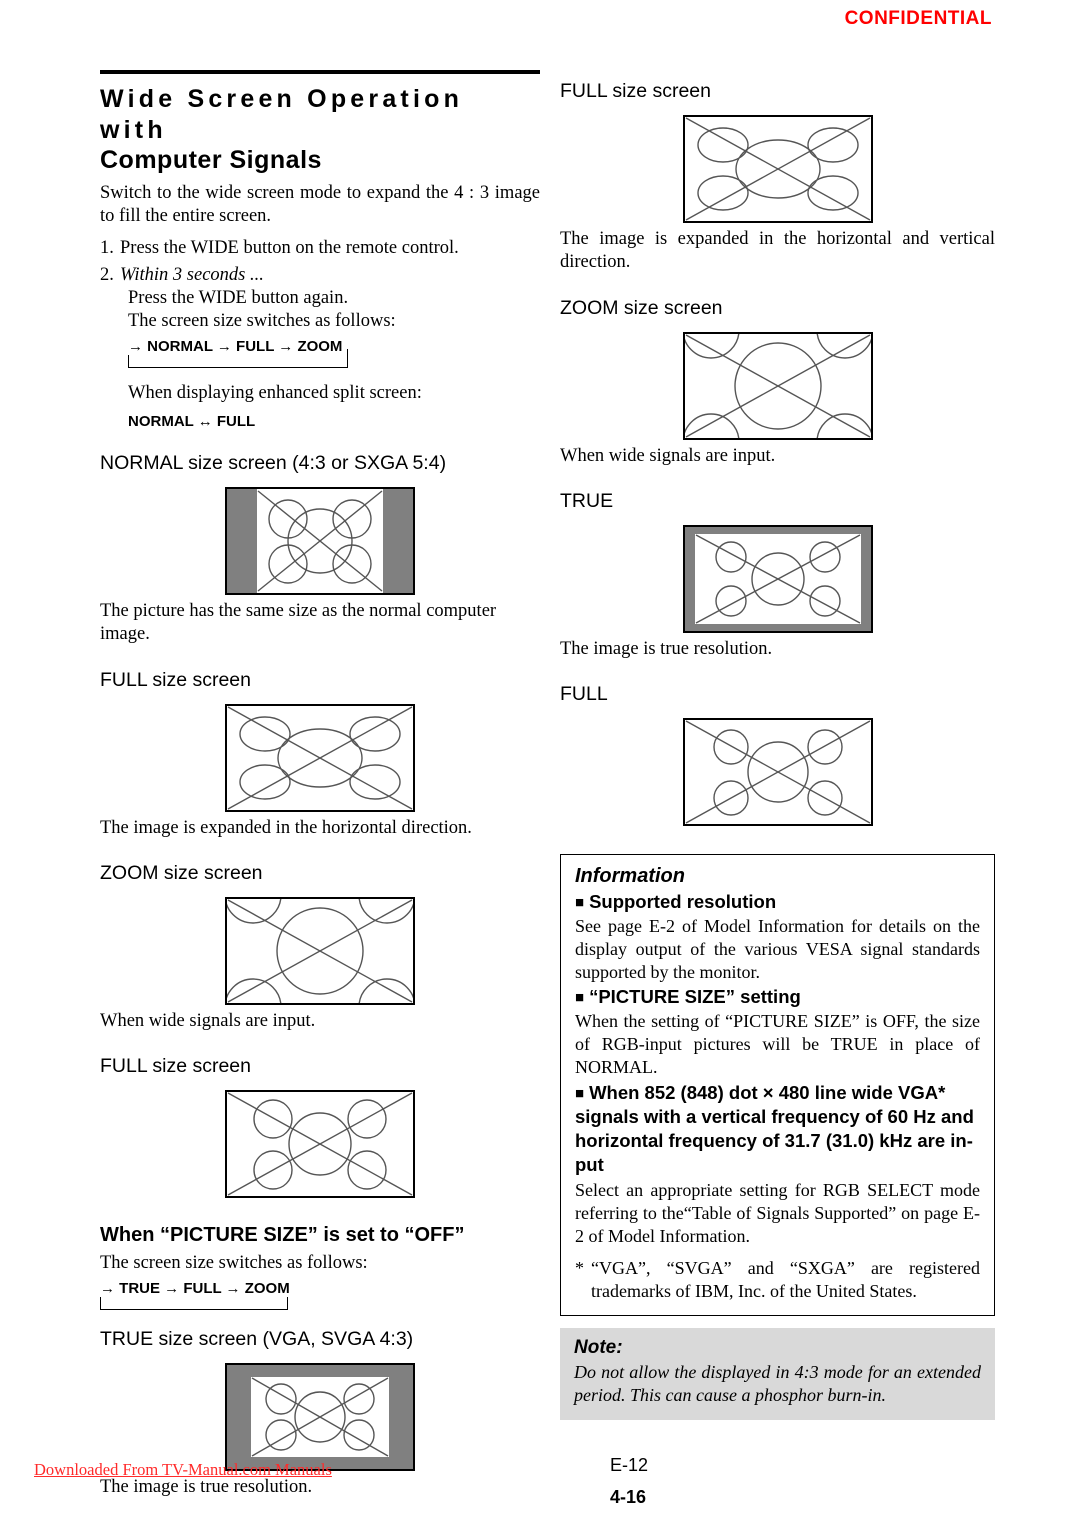  Describe the element at coordinates (587, 500) in the screenshot. I see `r-caption-true: TRUE` at that location.